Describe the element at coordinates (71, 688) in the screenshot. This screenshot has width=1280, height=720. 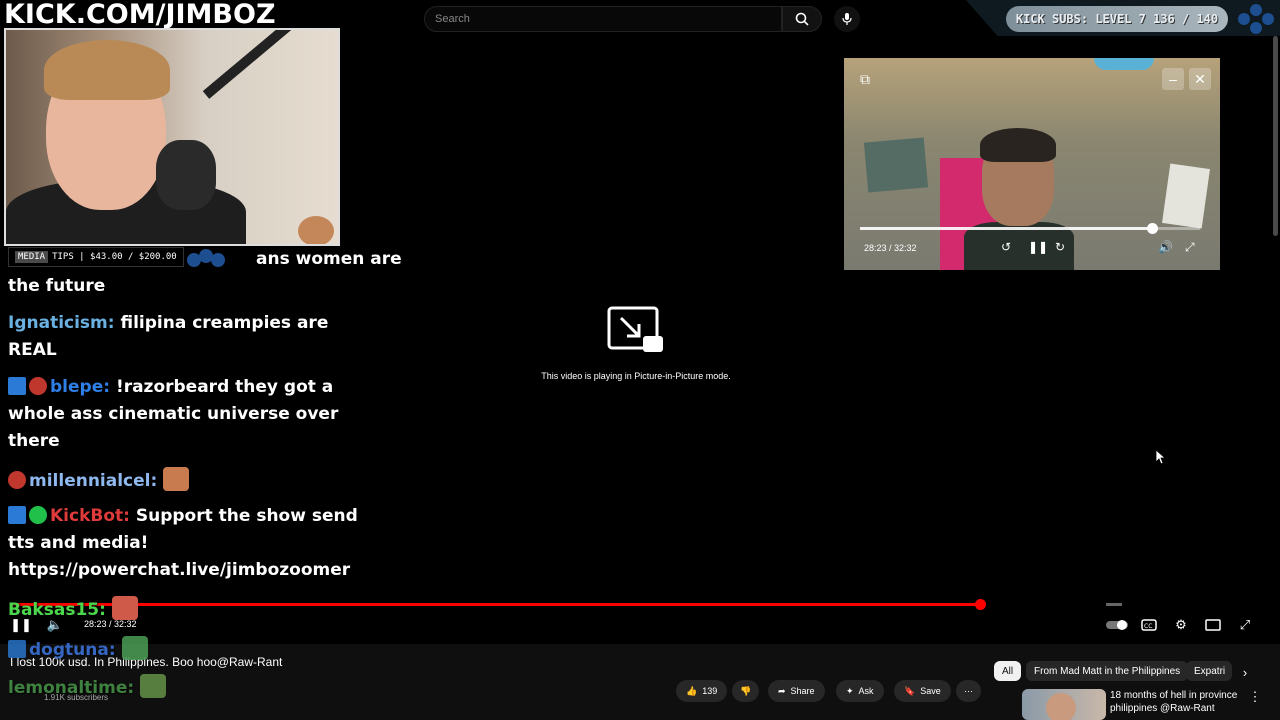
I see `chat-username: lemonaltime:` at that location.